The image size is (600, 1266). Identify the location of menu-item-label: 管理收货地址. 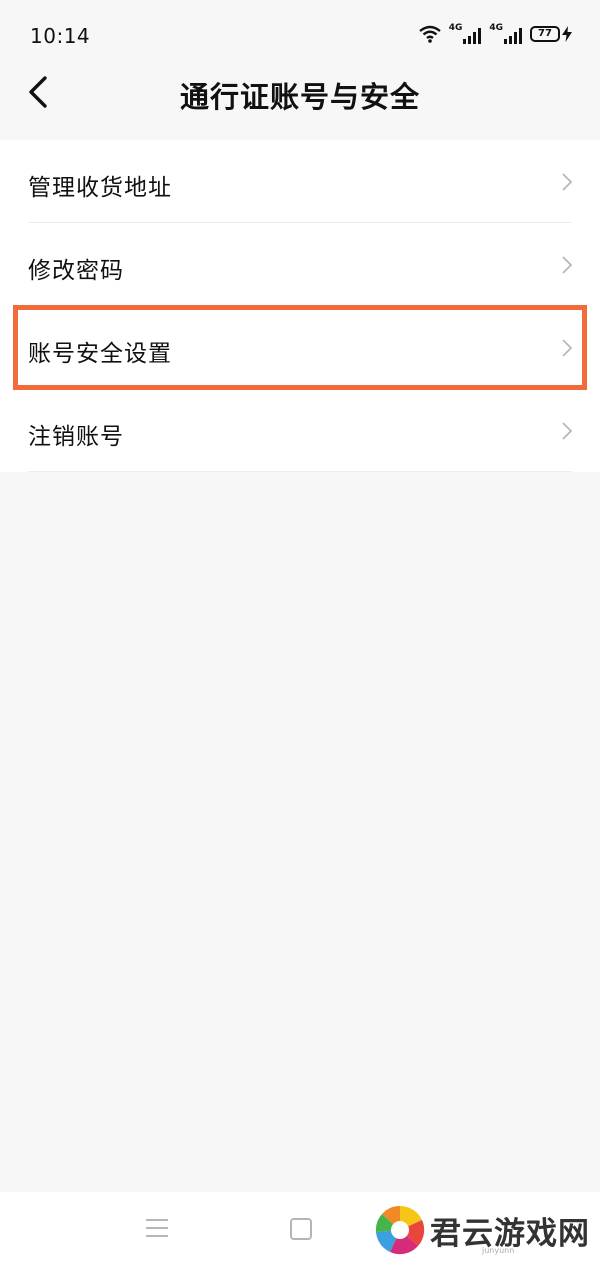
(100, 188).